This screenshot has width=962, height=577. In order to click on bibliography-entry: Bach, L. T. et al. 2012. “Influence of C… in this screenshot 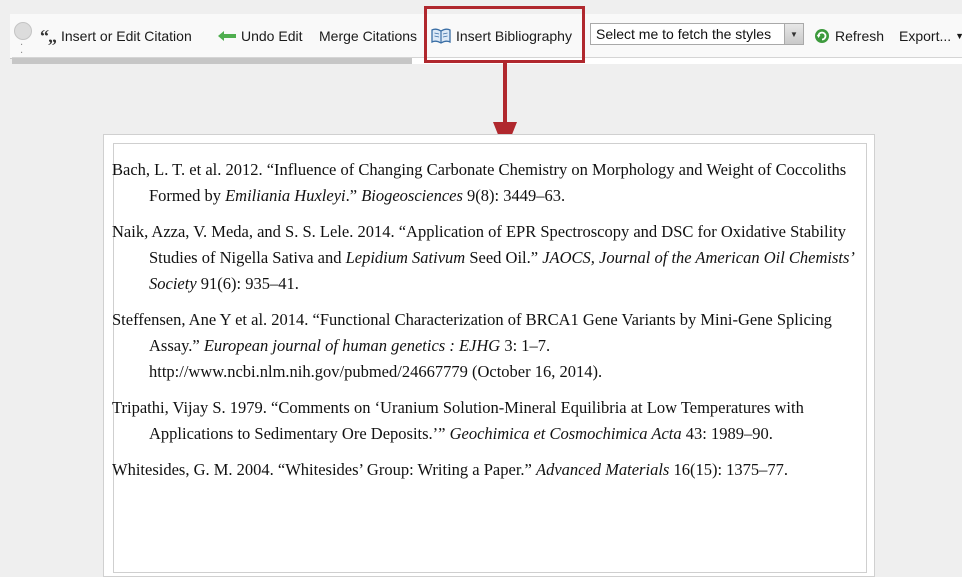, I will do `click(490, 183)`.